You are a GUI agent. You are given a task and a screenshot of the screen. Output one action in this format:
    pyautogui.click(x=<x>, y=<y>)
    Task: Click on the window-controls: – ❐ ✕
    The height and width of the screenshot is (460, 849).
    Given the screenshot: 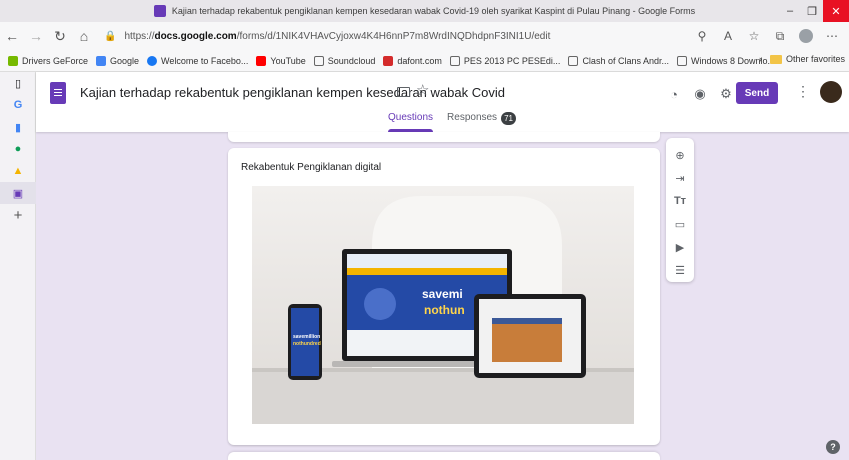 What is the action you would take?
    pyautogui.click(x=814, y=11)
    